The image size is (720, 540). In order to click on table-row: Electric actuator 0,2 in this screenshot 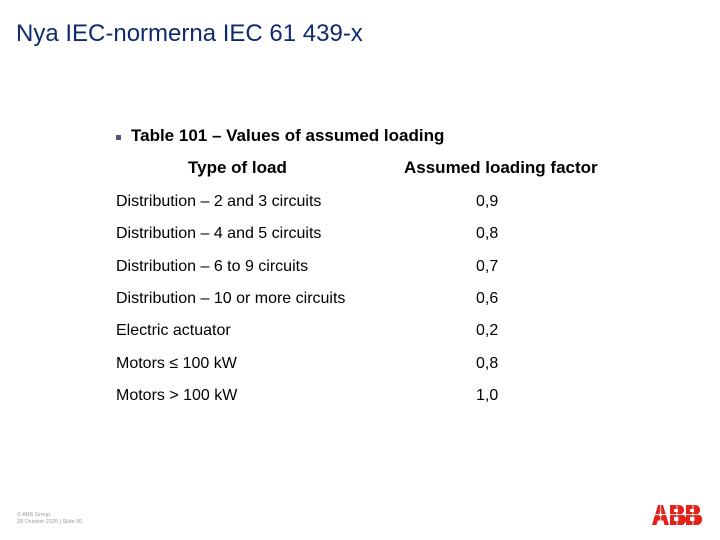, I will do `click(326, 333)`.